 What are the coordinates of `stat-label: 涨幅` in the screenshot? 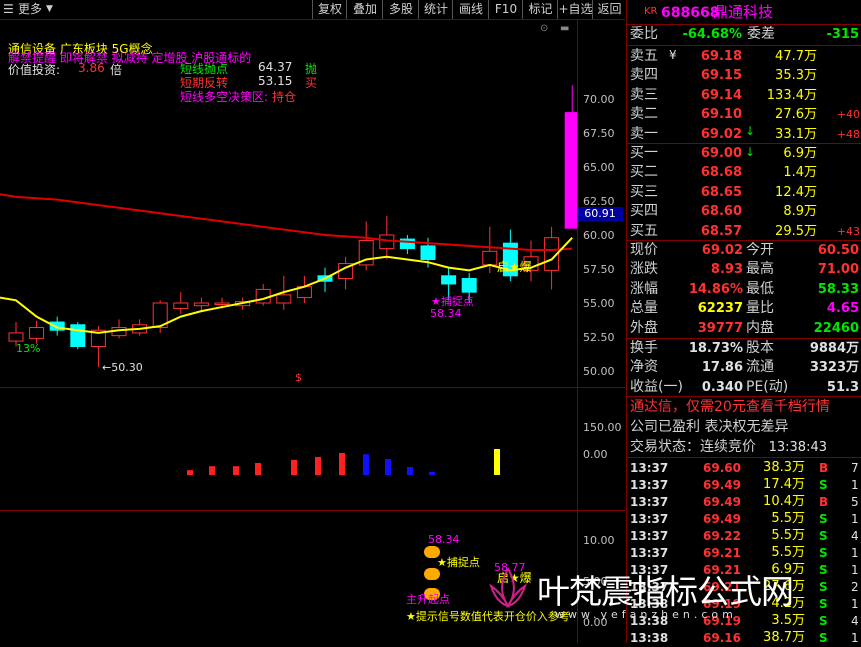 It's located at (644, 288).